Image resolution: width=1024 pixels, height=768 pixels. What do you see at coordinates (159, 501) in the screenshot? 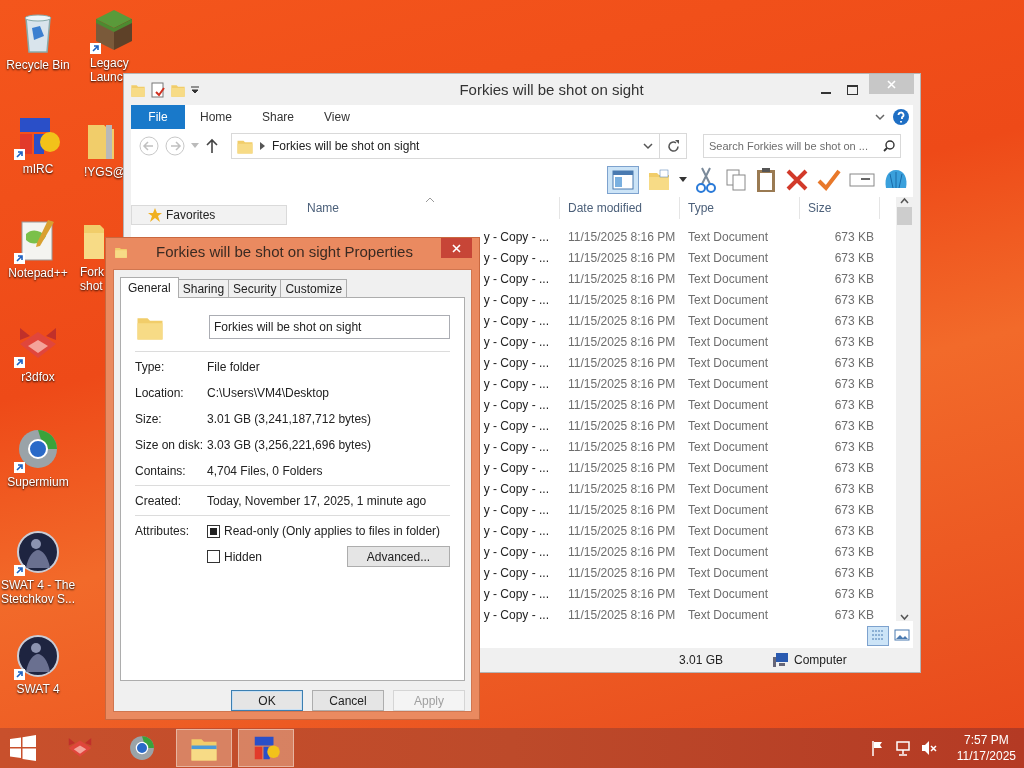
I see `property-label: Created:` at bounding box center [159, 501].